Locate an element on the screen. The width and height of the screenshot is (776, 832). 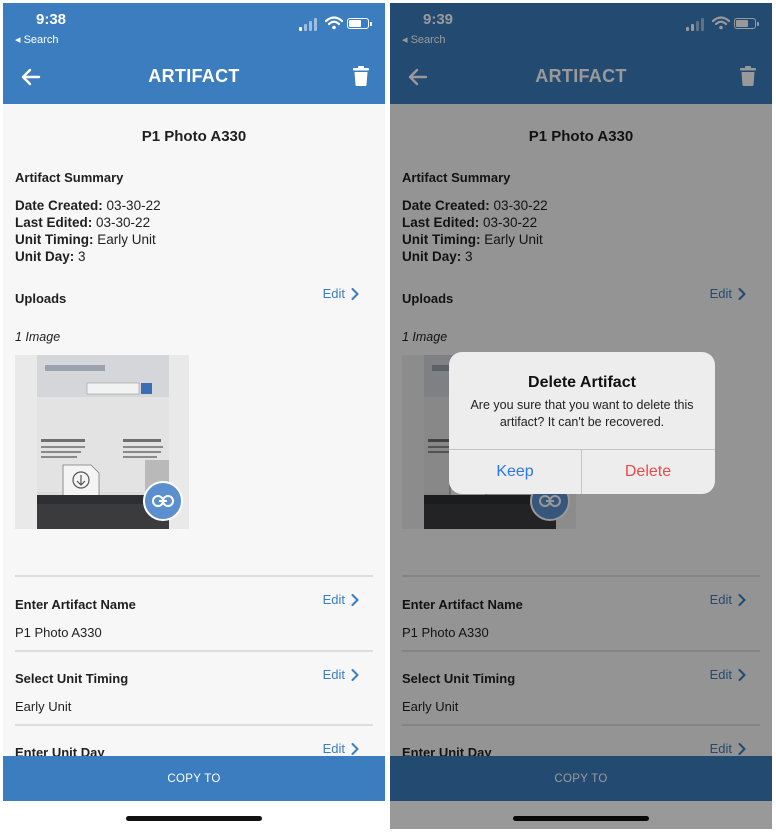
status-back-to-search: ◂ Search is located at coordinates (36, 39).